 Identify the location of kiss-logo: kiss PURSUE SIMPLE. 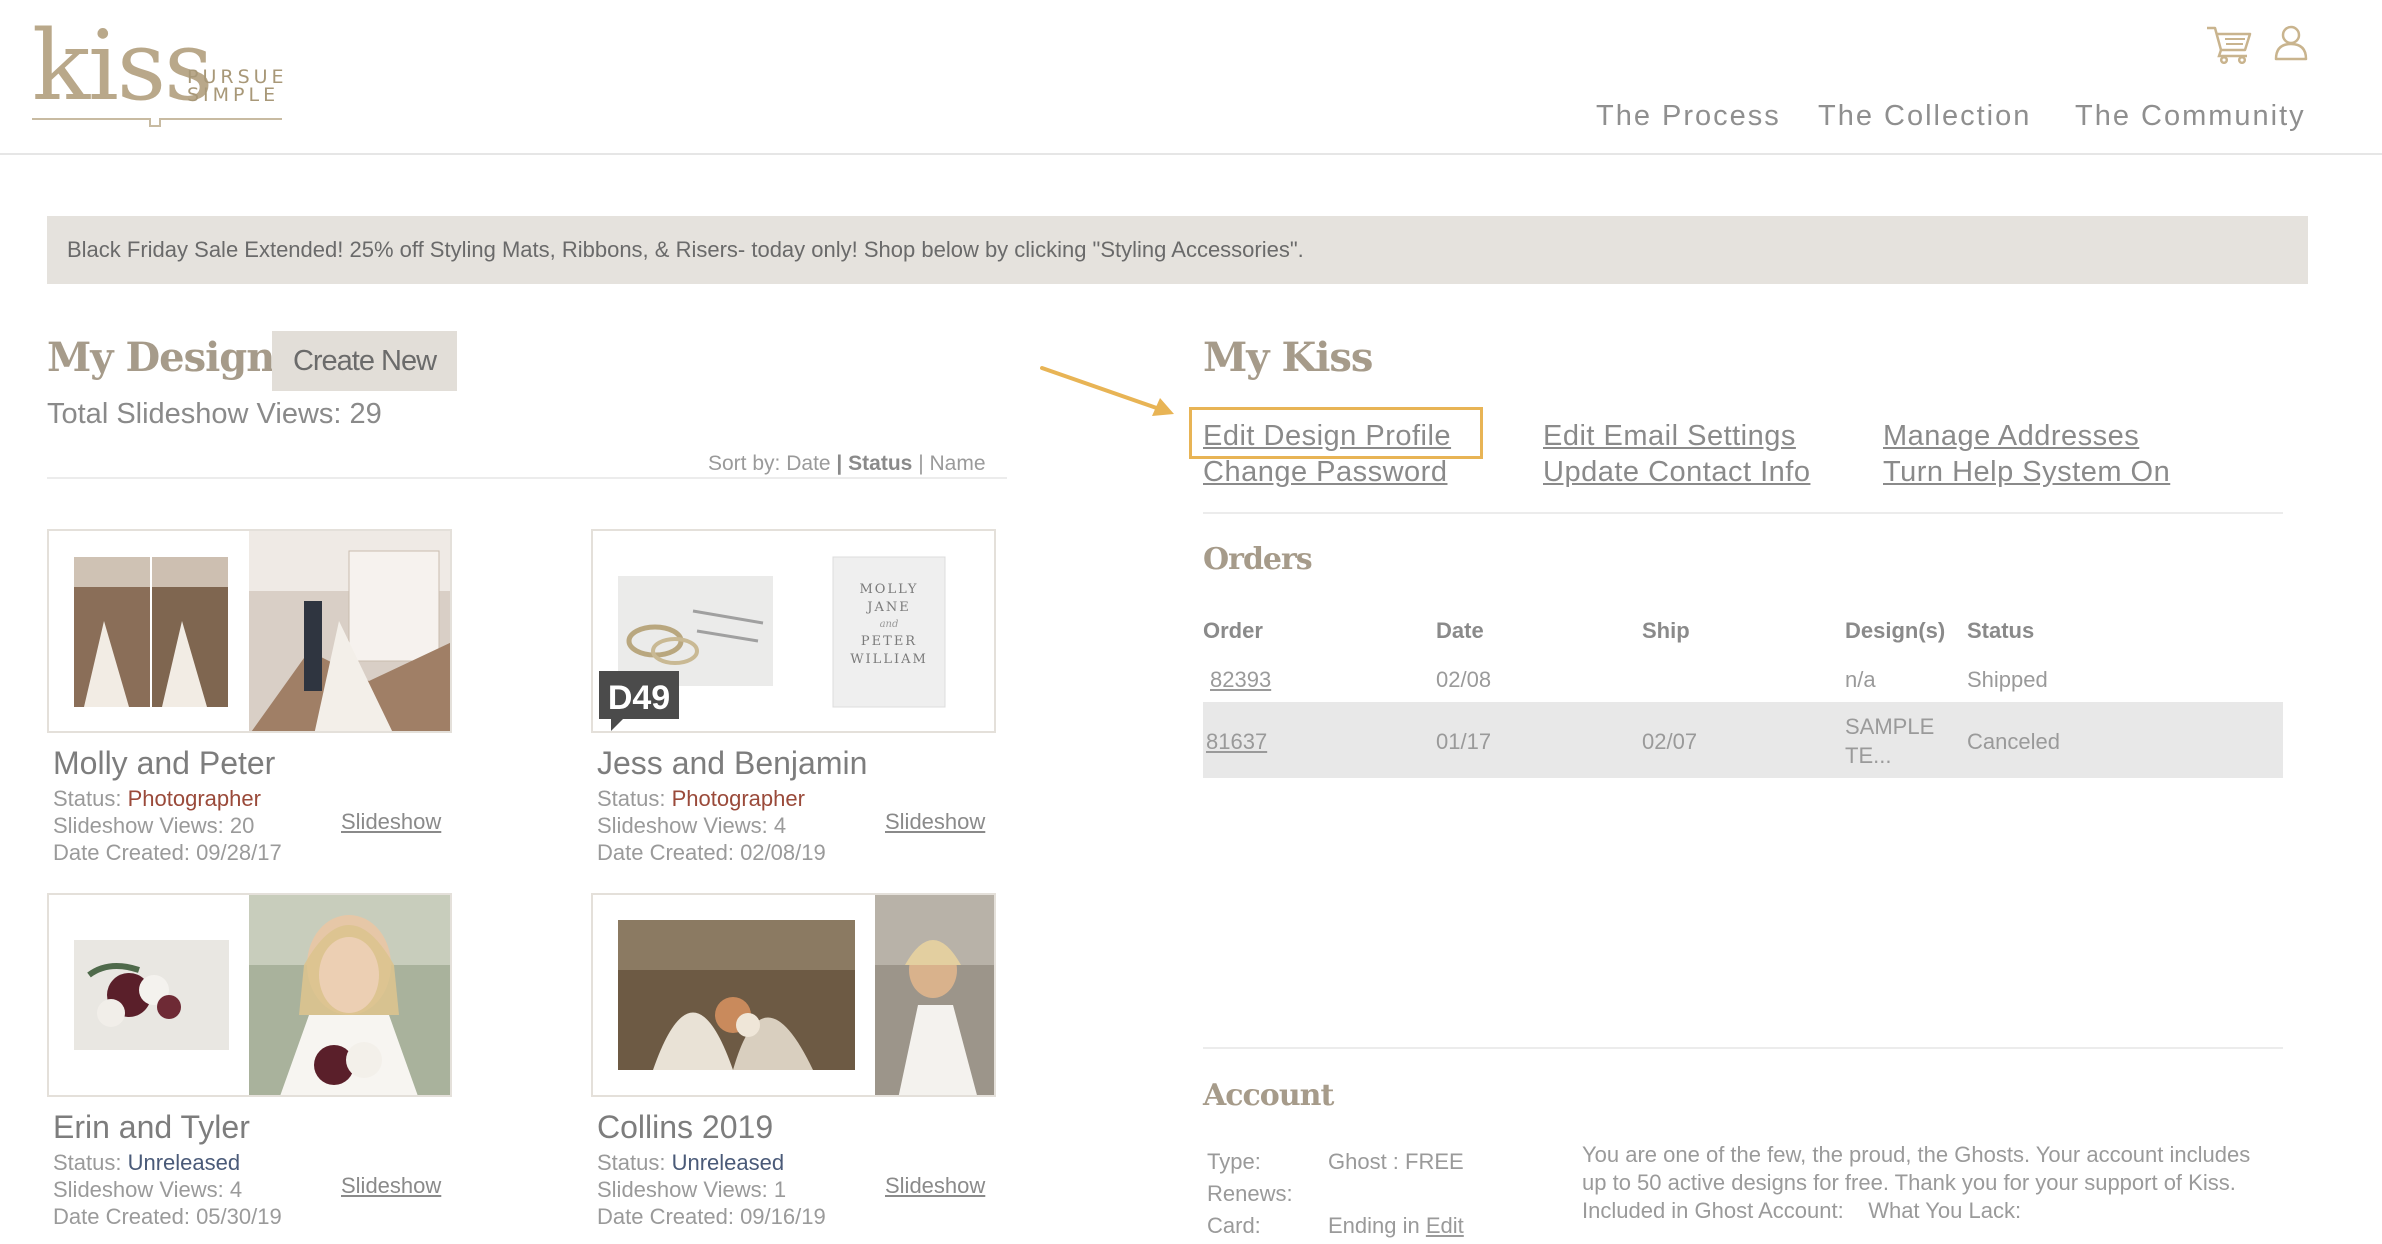
(159, 74).